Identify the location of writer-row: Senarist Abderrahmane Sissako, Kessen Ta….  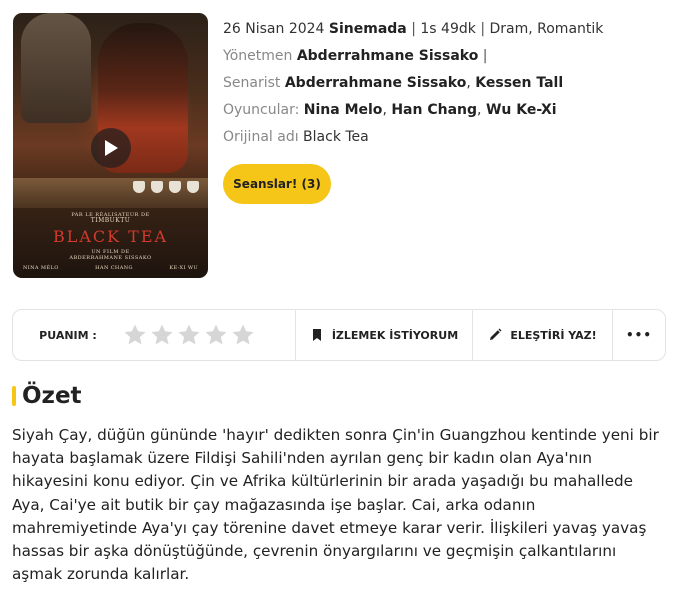
(393, 83).